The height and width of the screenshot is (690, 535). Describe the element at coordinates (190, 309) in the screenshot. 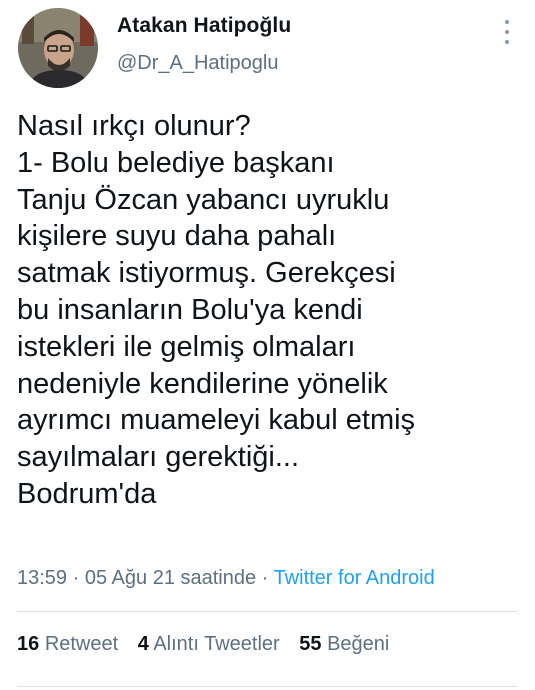

I see `tweet-line: bu insanların Bolu'ya kendi` at that location.